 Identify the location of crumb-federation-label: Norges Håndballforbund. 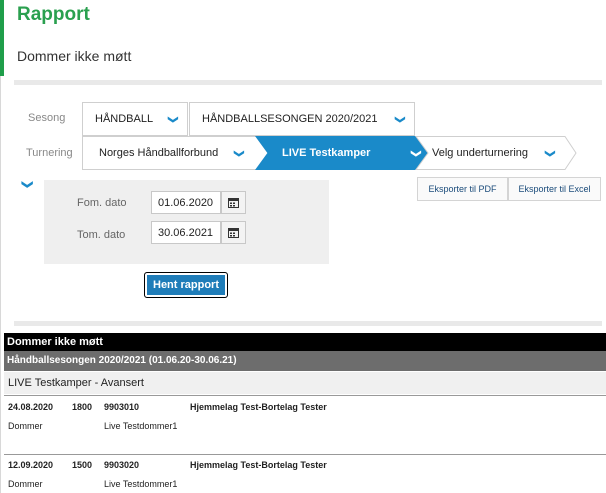
(159, 153).